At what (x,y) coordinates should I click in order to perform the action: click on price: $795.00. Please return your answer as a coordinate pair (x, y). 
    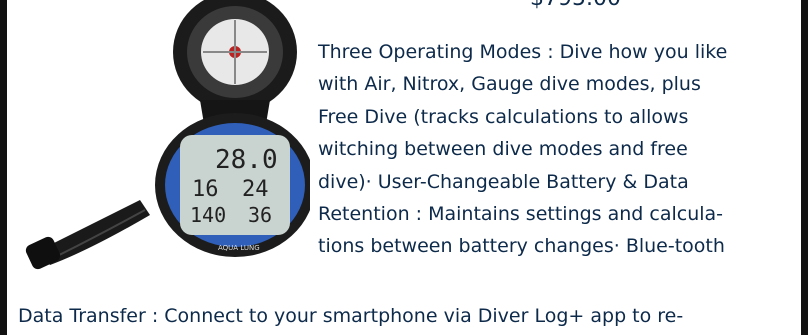
    Looking at the image, I should click on (575, 5).